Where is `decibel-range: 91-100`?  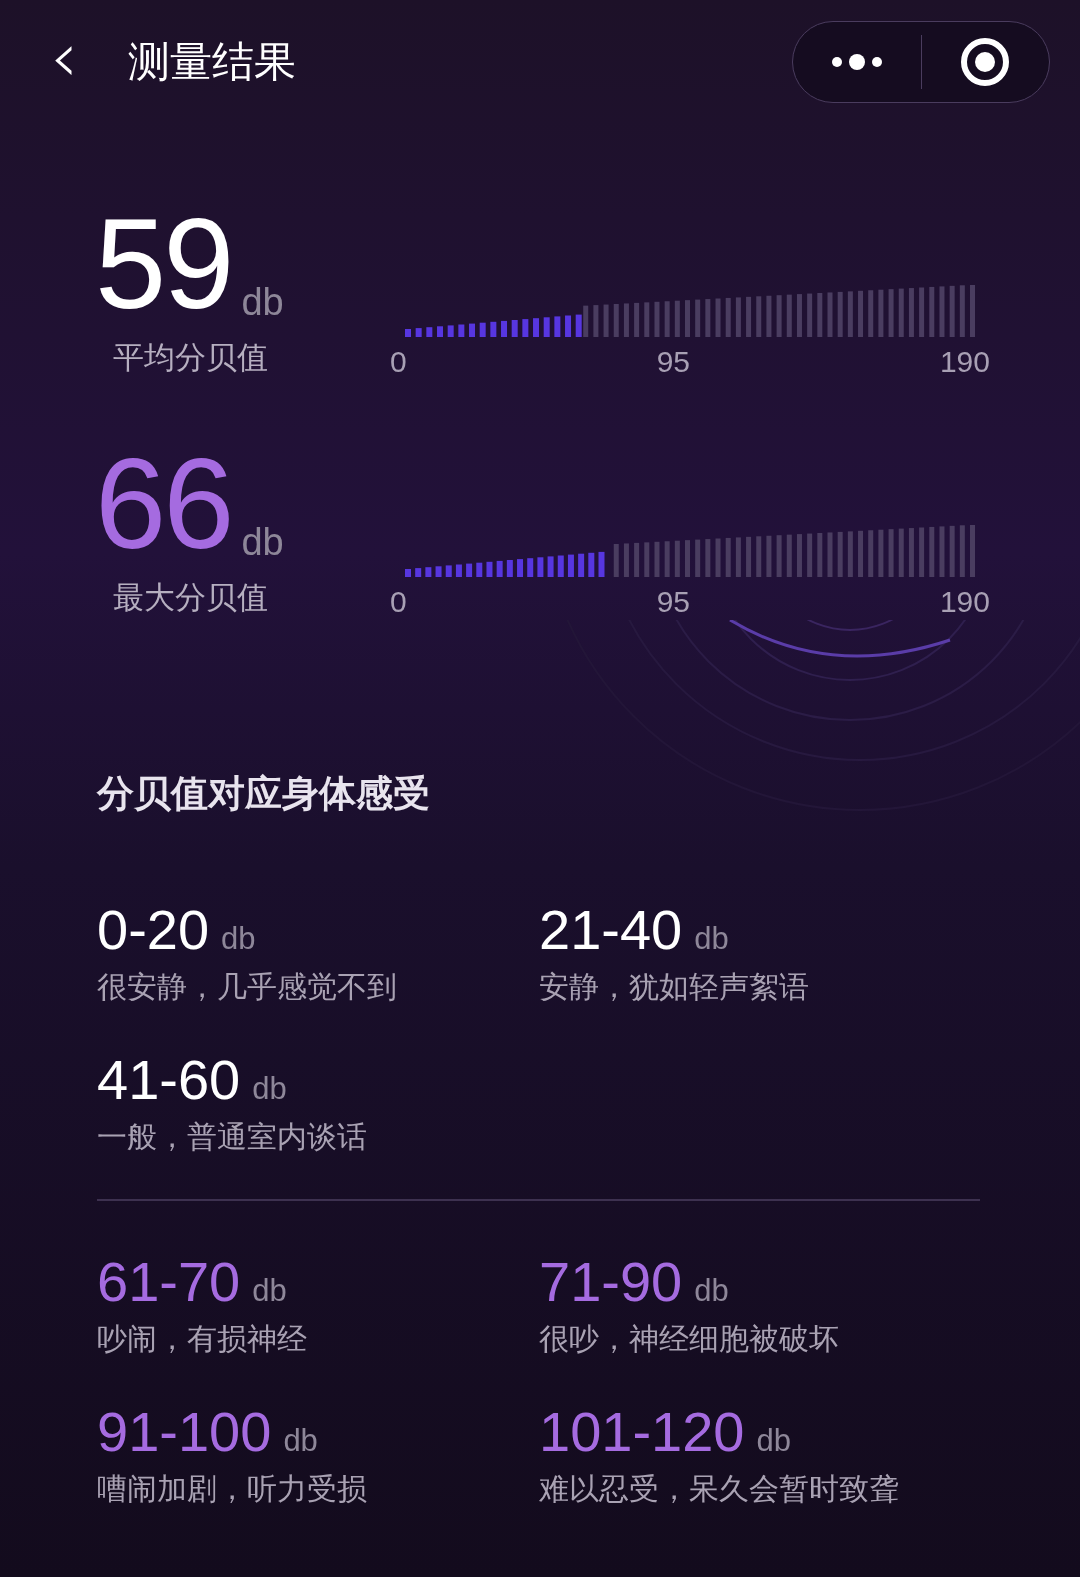
decibel-range: 91-100 is located at coordinates (184, 1432).